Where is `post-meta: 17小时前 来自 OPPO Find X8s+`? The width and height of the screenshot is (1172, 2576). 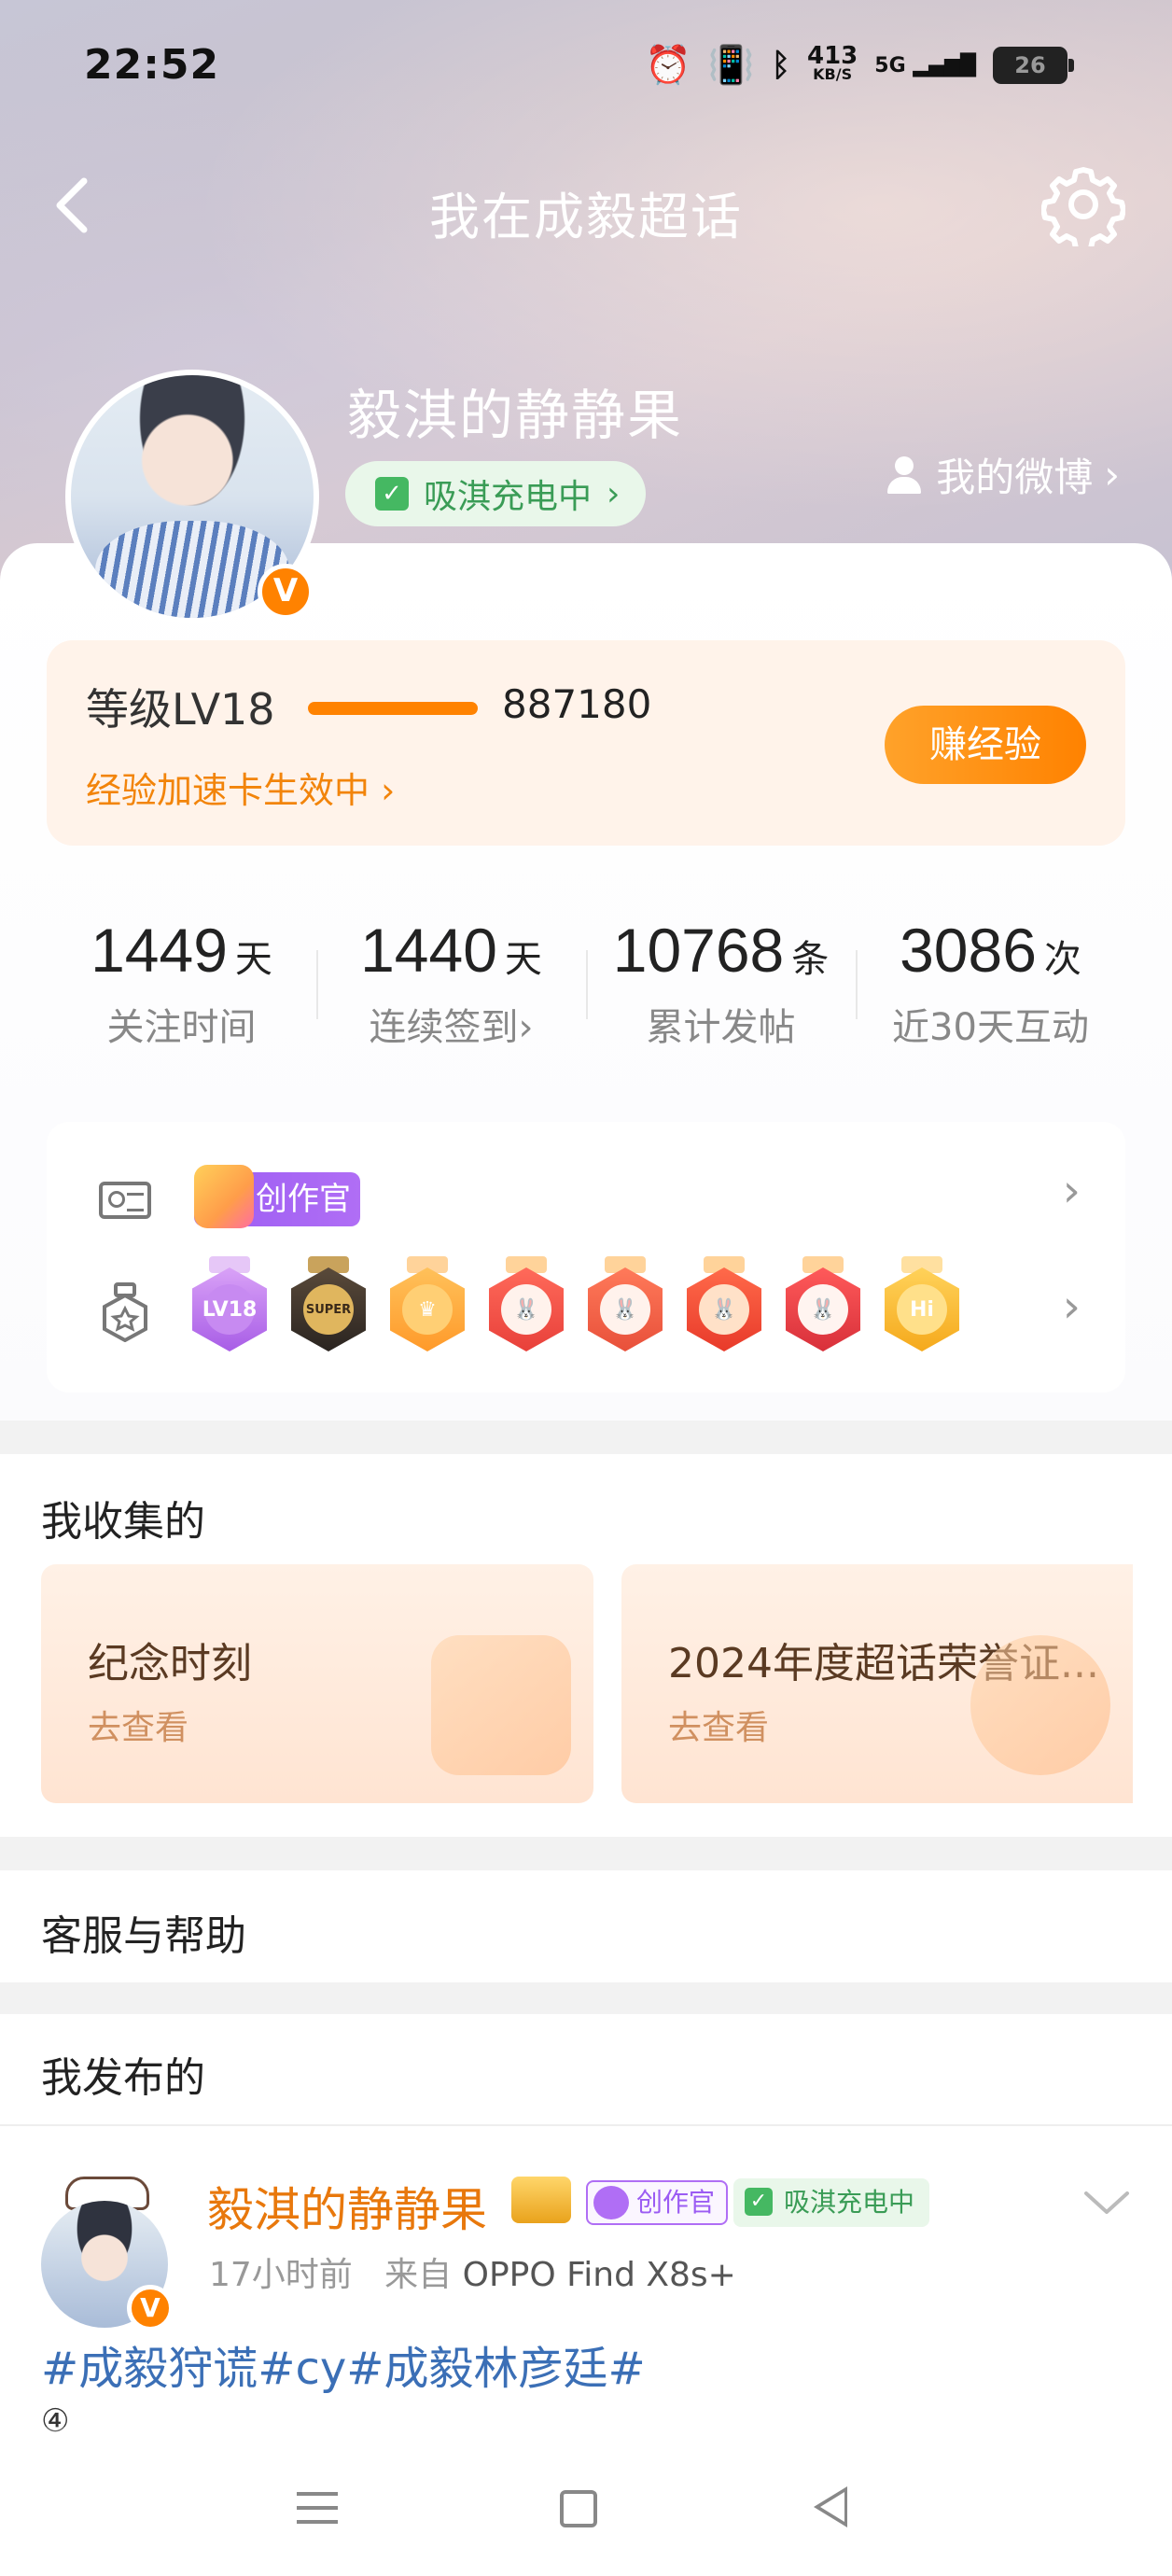 post-meta: 17小时前 来自 OPPO Find X8s+ is located at coordinates (472, 2271).